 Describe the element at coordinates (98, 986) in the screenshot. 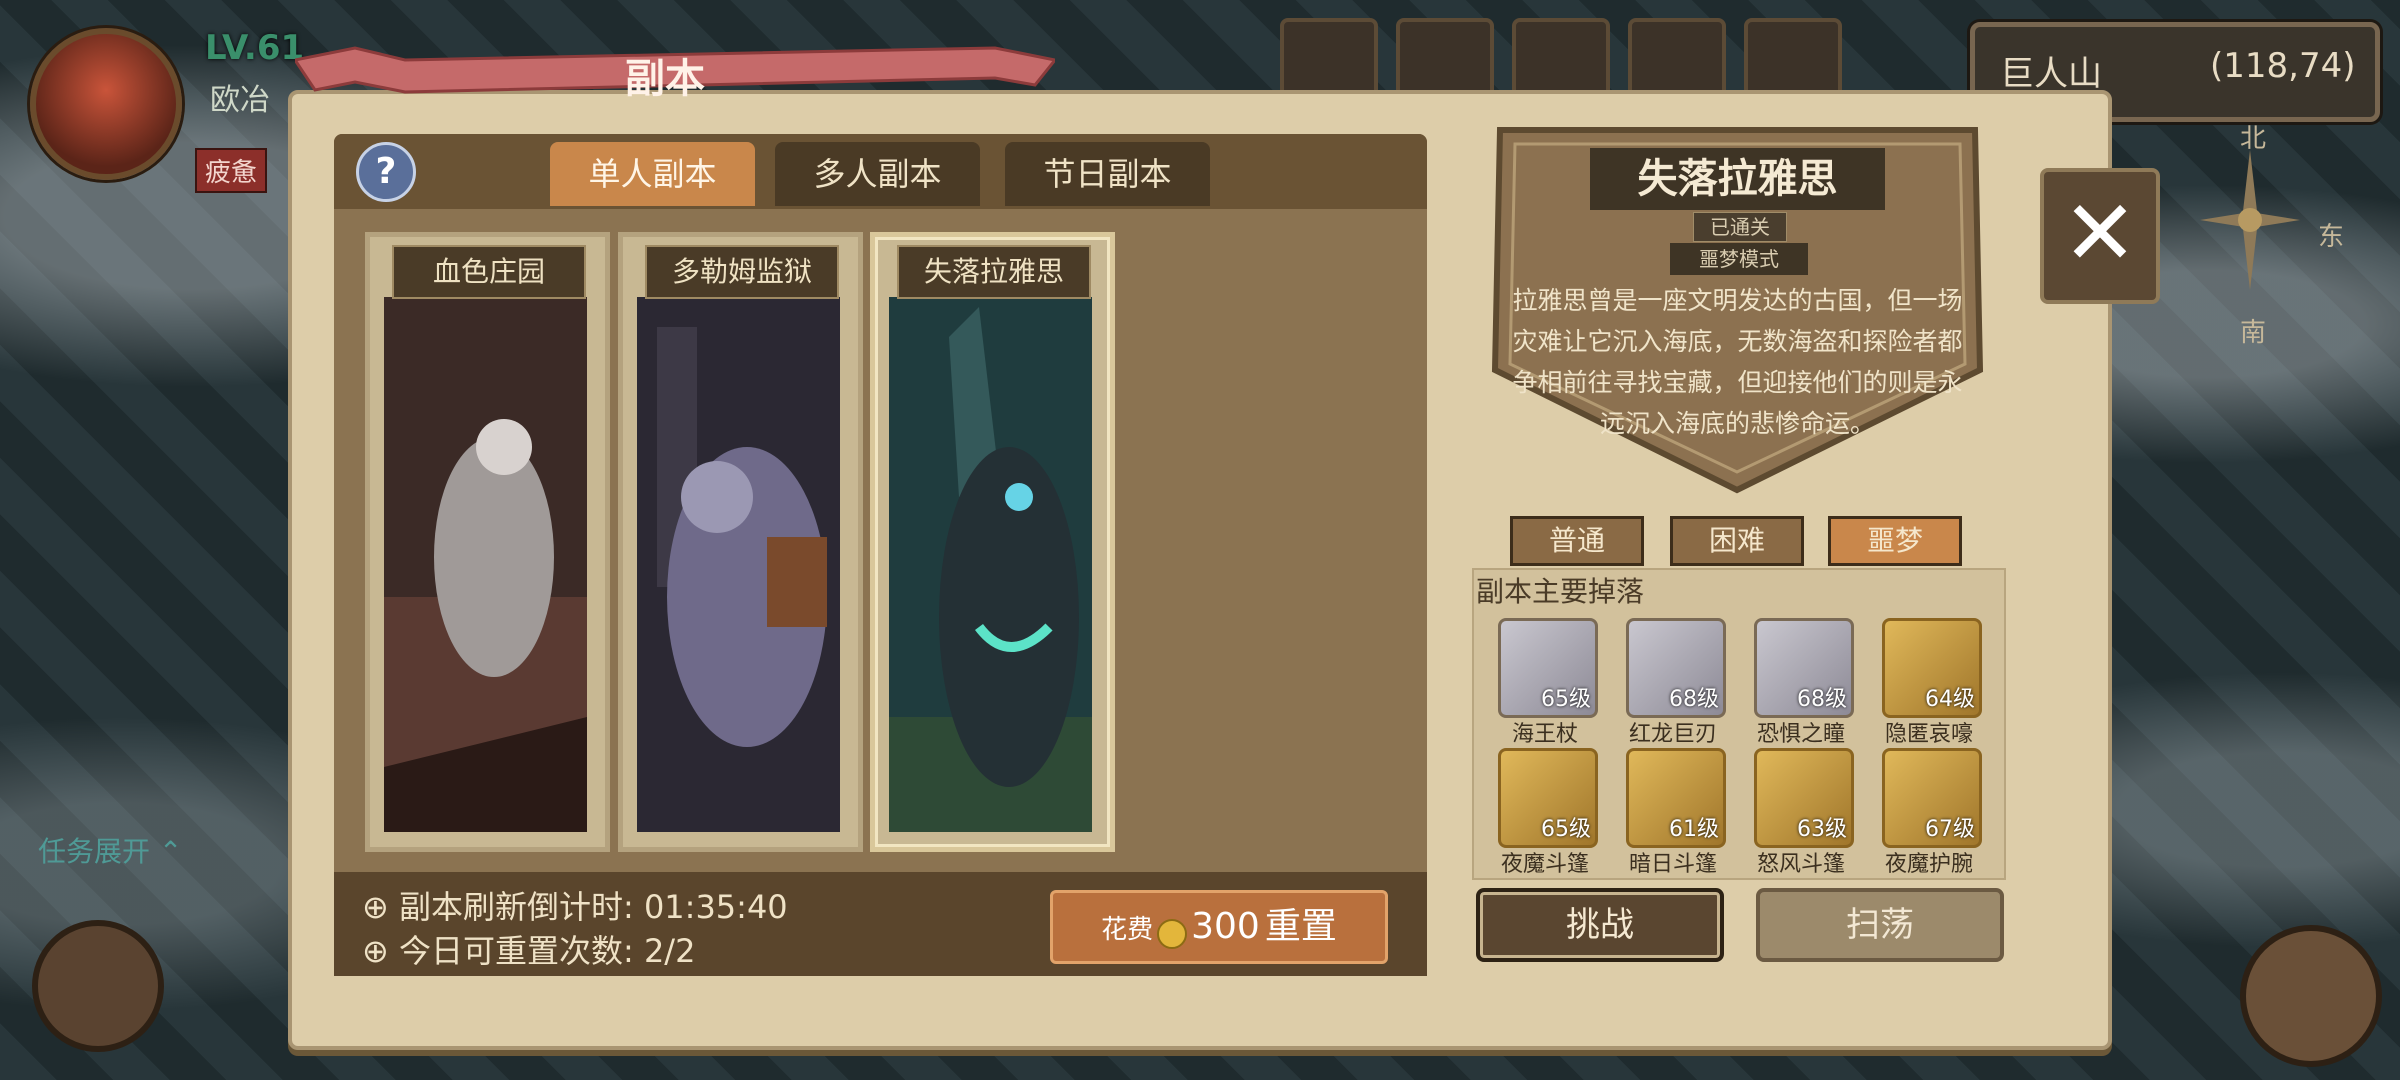

I see `map-icon` at that location.